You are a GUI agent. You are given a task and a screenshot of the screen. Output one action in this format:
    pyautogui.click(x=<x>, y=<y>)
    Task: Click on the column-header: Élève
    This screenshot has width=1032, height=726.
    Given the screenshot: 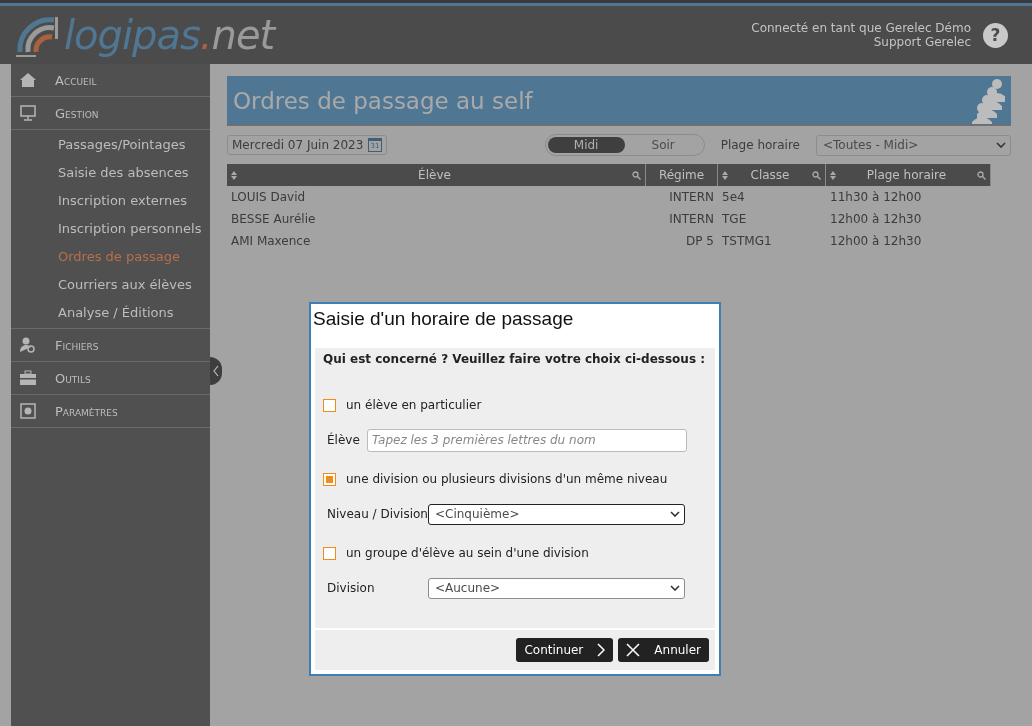 What is the action you would take?
    pyautogui.click(x=436, y=175)
    